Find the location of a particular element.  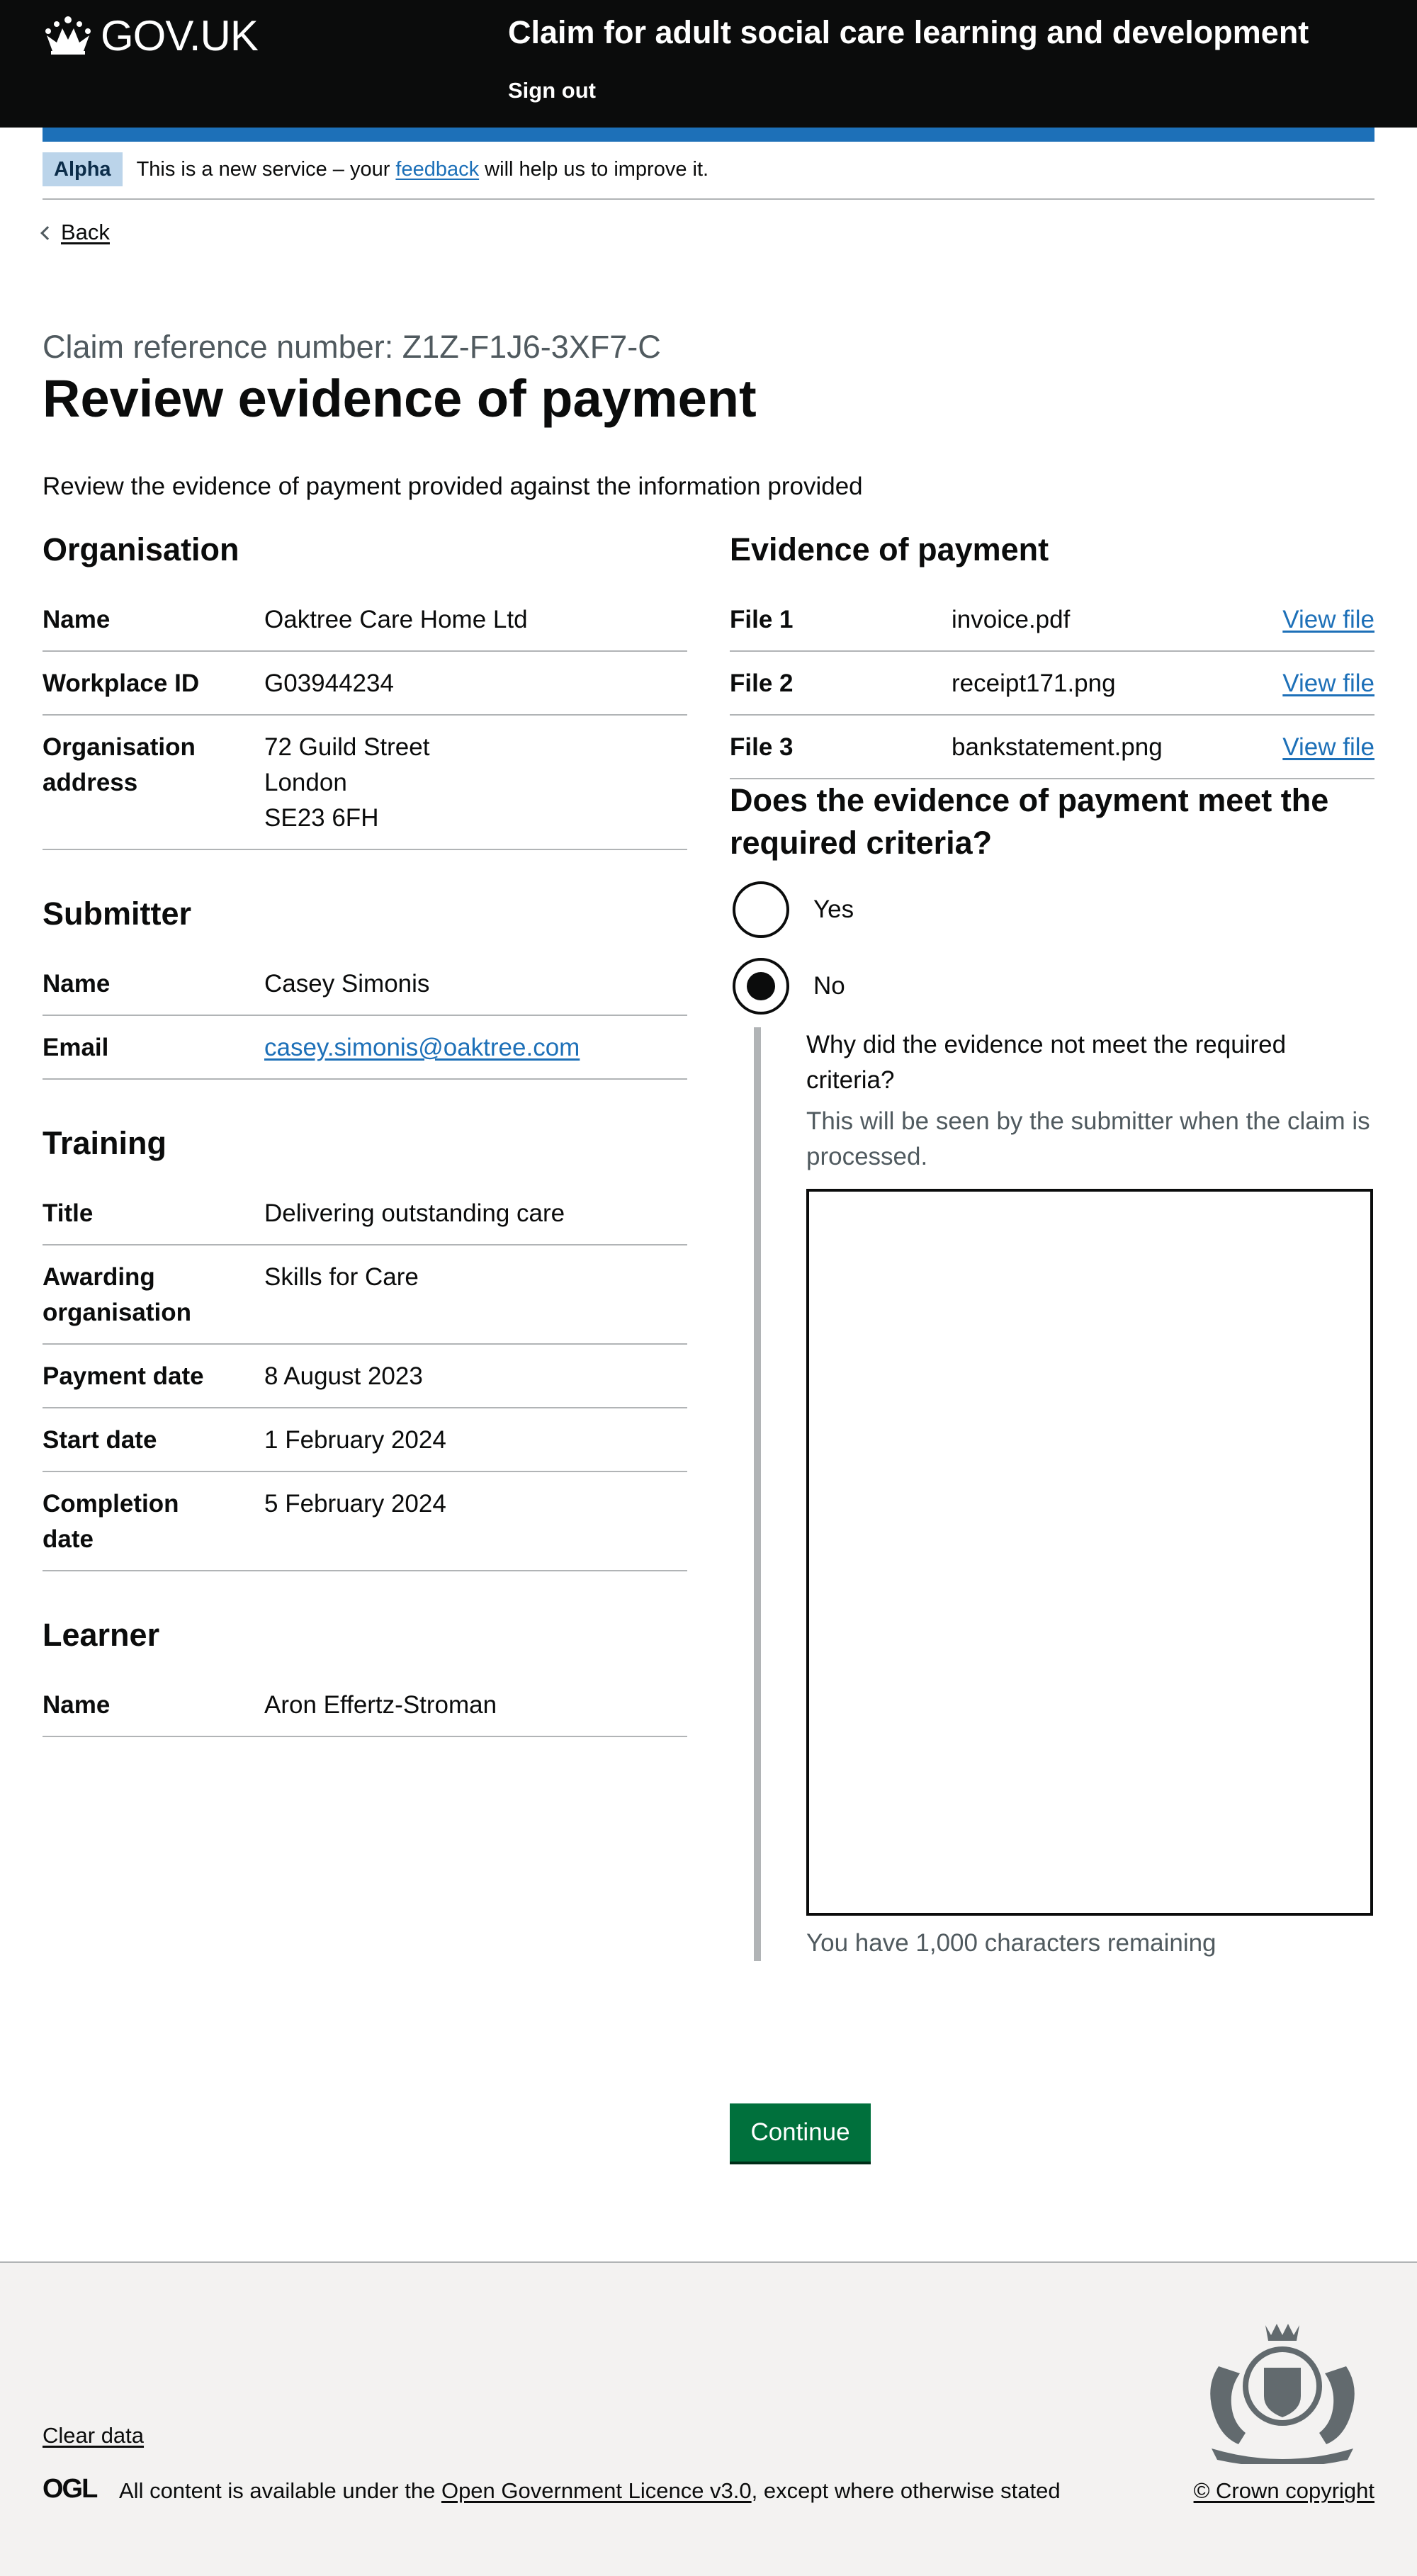

summary-key: Email is located at coordinates (76, 1047).